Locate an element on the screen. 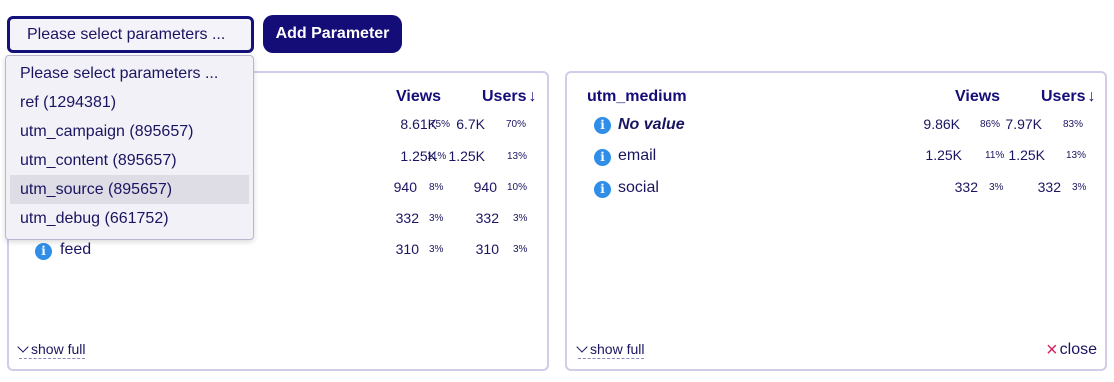 This screenshot has height=382, width=1114. close-icon: × is located at coordinates (1051, 350).